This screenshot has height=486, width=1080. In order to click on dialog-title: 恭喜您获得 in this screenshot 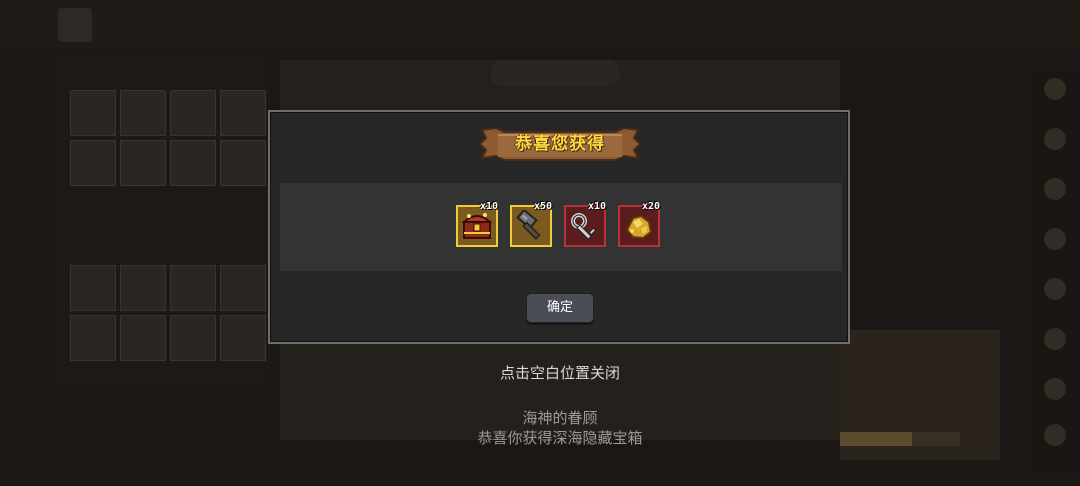, I will do `click(560, 144)`.